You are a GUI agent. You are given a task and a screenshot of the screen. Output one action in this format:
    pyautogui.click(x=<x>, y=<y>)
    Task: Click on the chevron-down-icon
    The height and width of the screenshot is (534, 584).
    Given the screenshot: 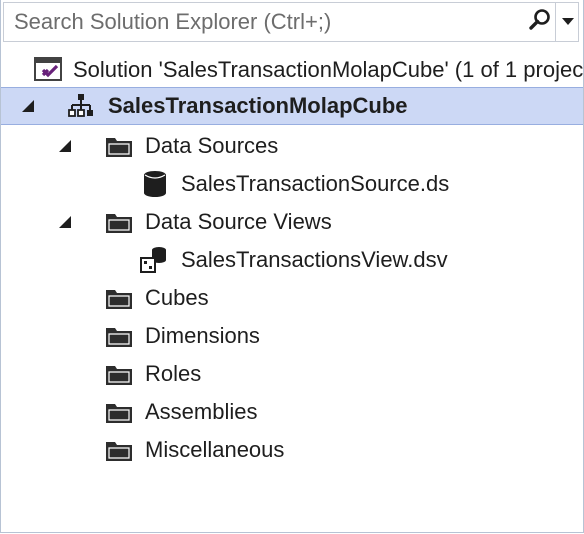 What is the action you would take?
    pyautogui.click(x=567, y=22)
    